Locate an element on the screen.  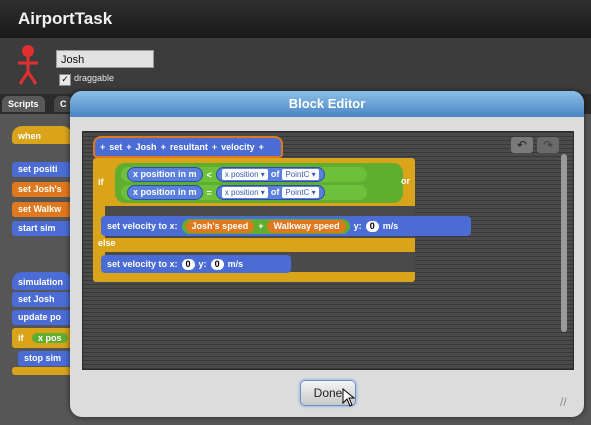
custom-block-hat: simulation is located at coordinates (42, 281).